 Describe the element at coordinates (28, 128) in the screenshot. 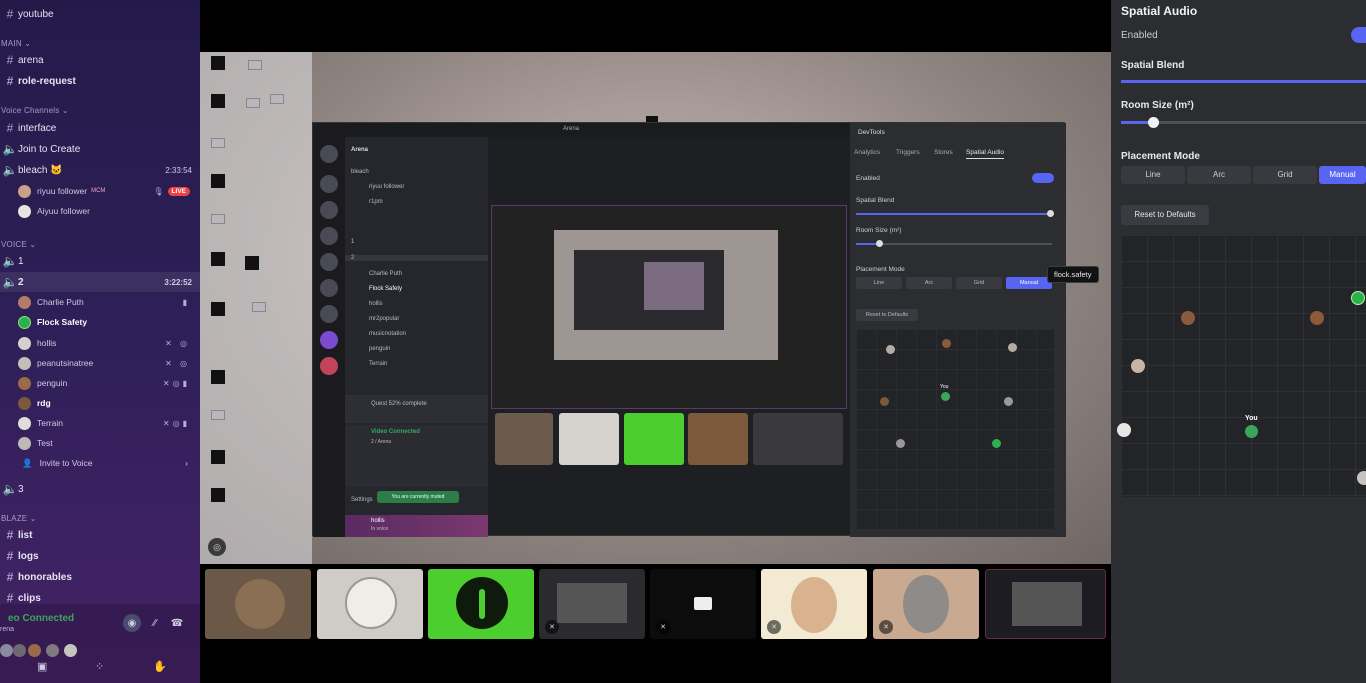

I see `channel-interface: # interface` at that location.